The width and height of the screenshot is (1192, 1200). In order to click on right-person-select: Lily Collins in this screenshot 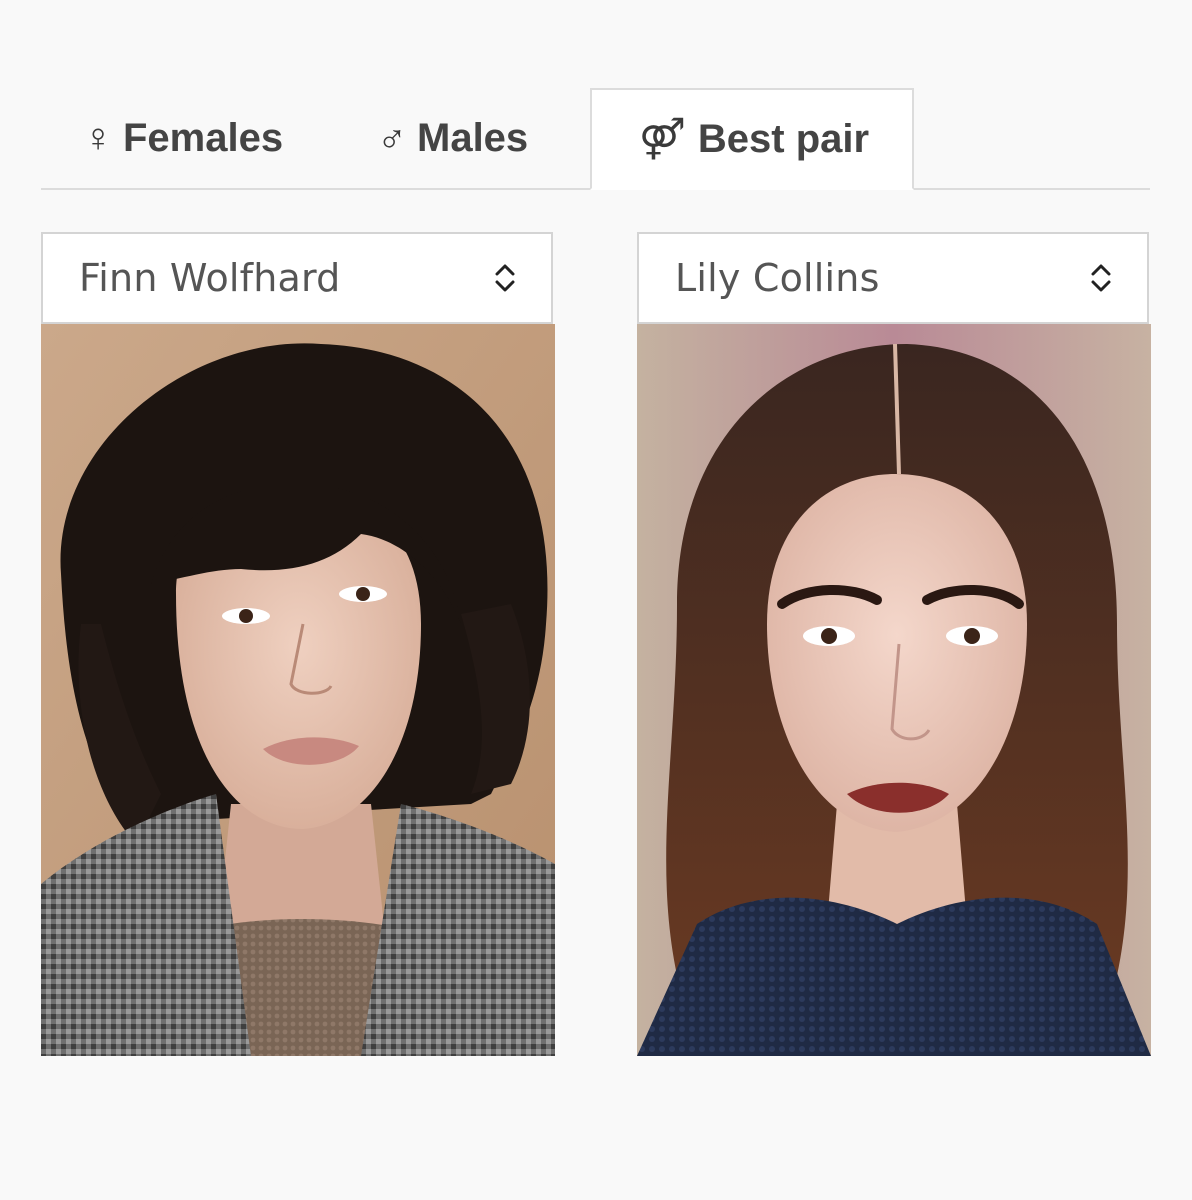, I will do `click(893, 278)`.